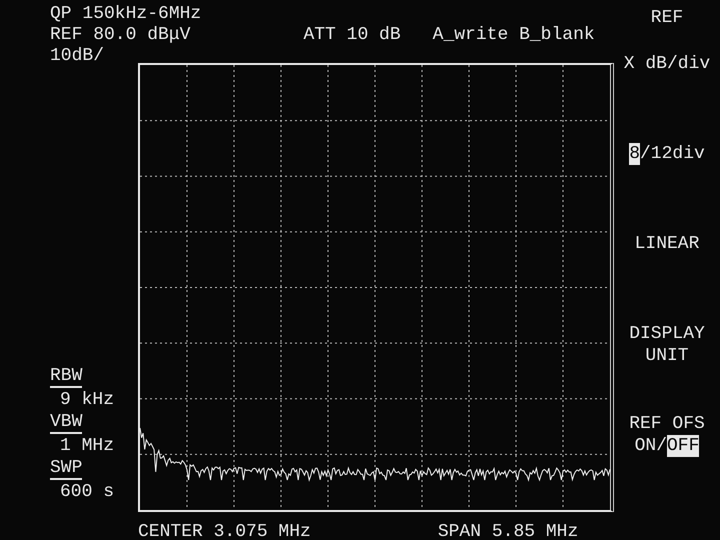 This screenshot has height=540, width=720. Describe the element at coordinates (513, 35) in the screenshot. I see `header-text: A_write B_blank` at that location.